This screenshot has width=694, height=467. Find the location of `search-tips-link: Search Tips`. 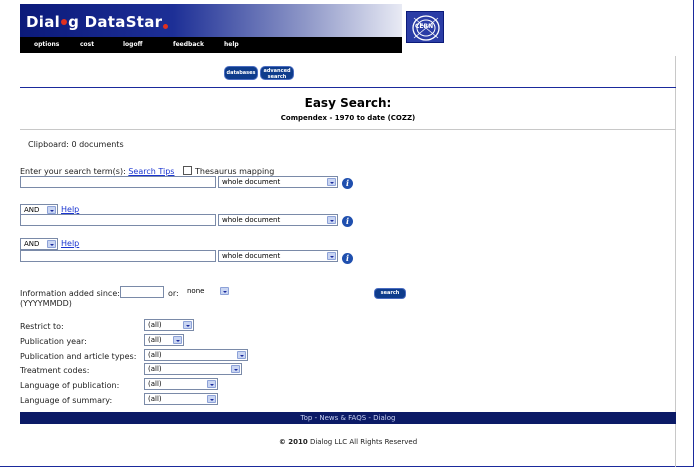

search-tips-link: Search Tips is located at coordinates (151, 171).